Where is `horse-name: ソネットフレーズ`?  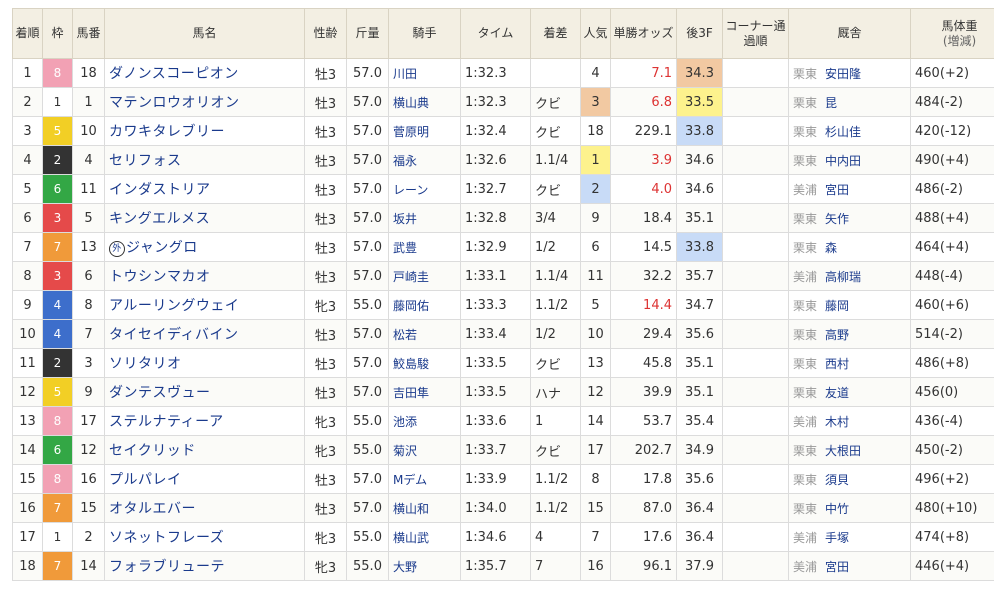 horse-name: ソネットフレーズ is located at coordinates (166, 538).